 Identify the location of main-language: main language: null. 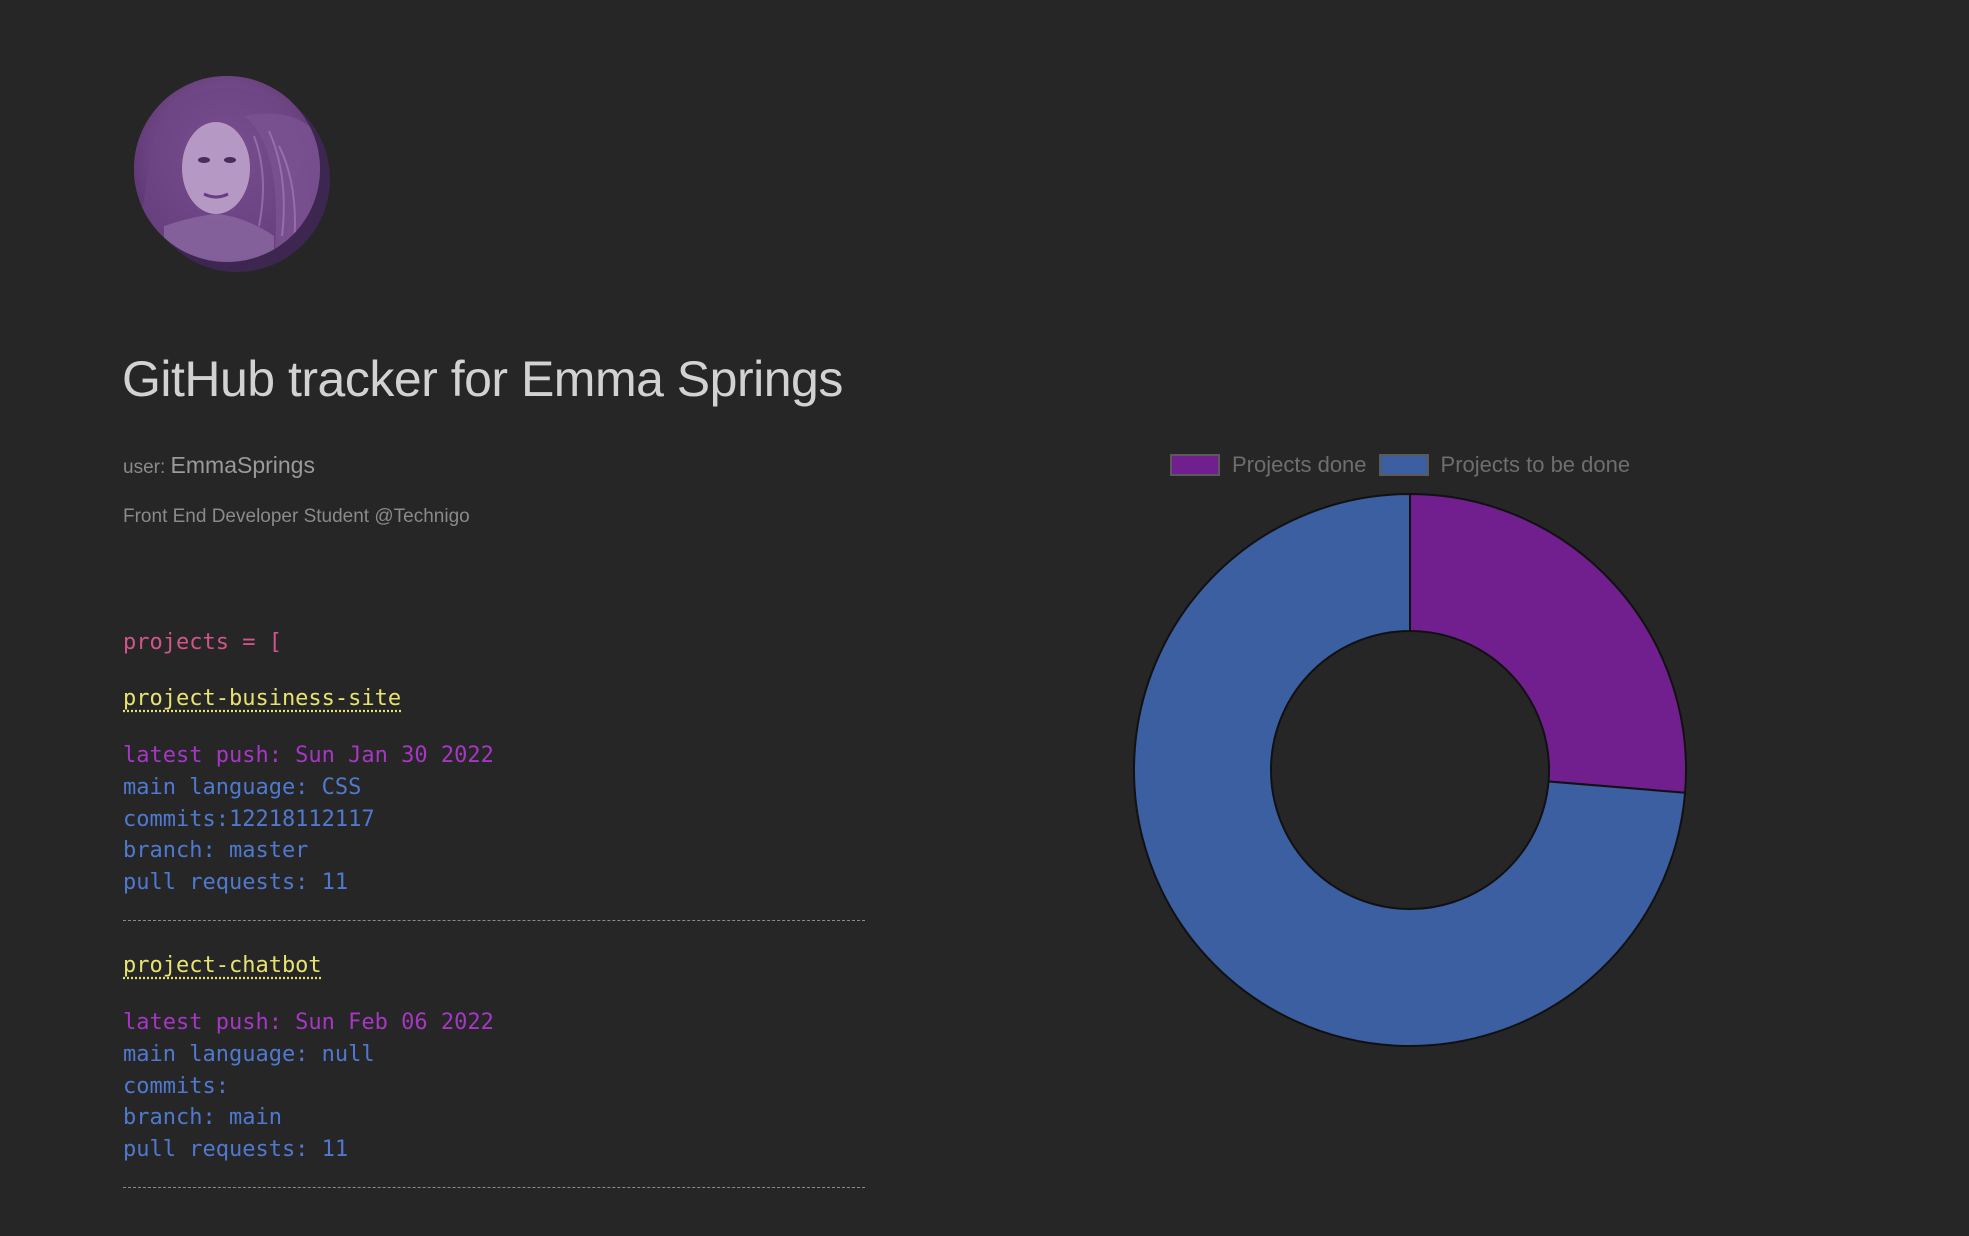
(249, 1054).